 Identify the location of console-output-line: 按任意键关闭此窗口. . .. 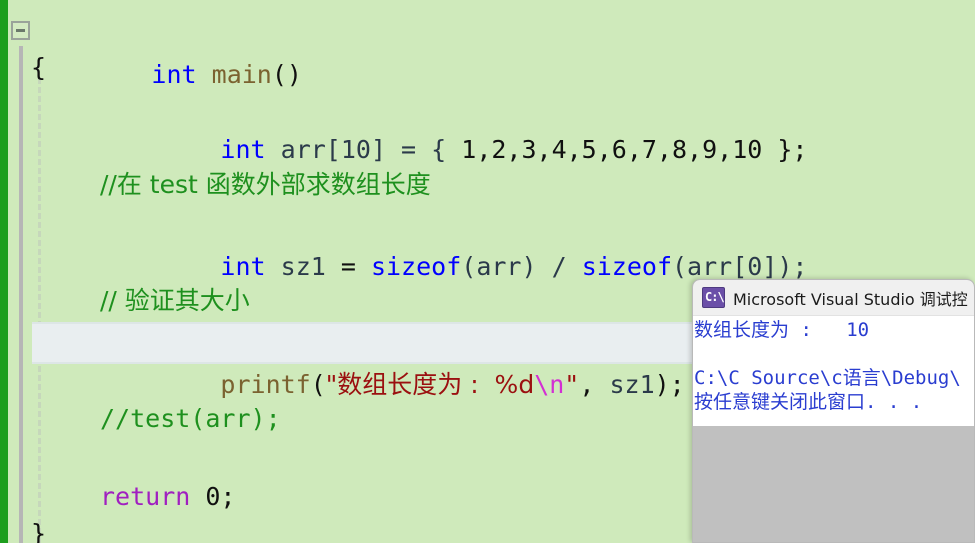
(808, 402).